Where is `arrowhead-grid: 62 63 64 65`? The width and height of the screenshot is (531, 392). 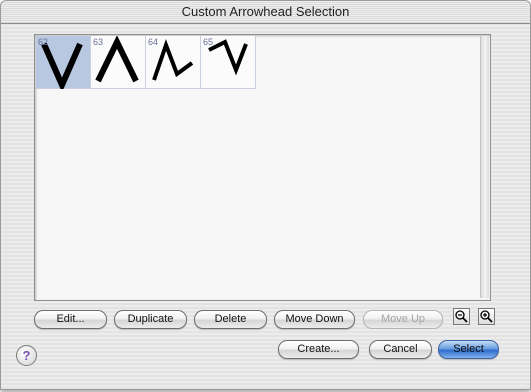
arrowhead-grid: 62 63 64 65 is located at coordinates (146, 62).